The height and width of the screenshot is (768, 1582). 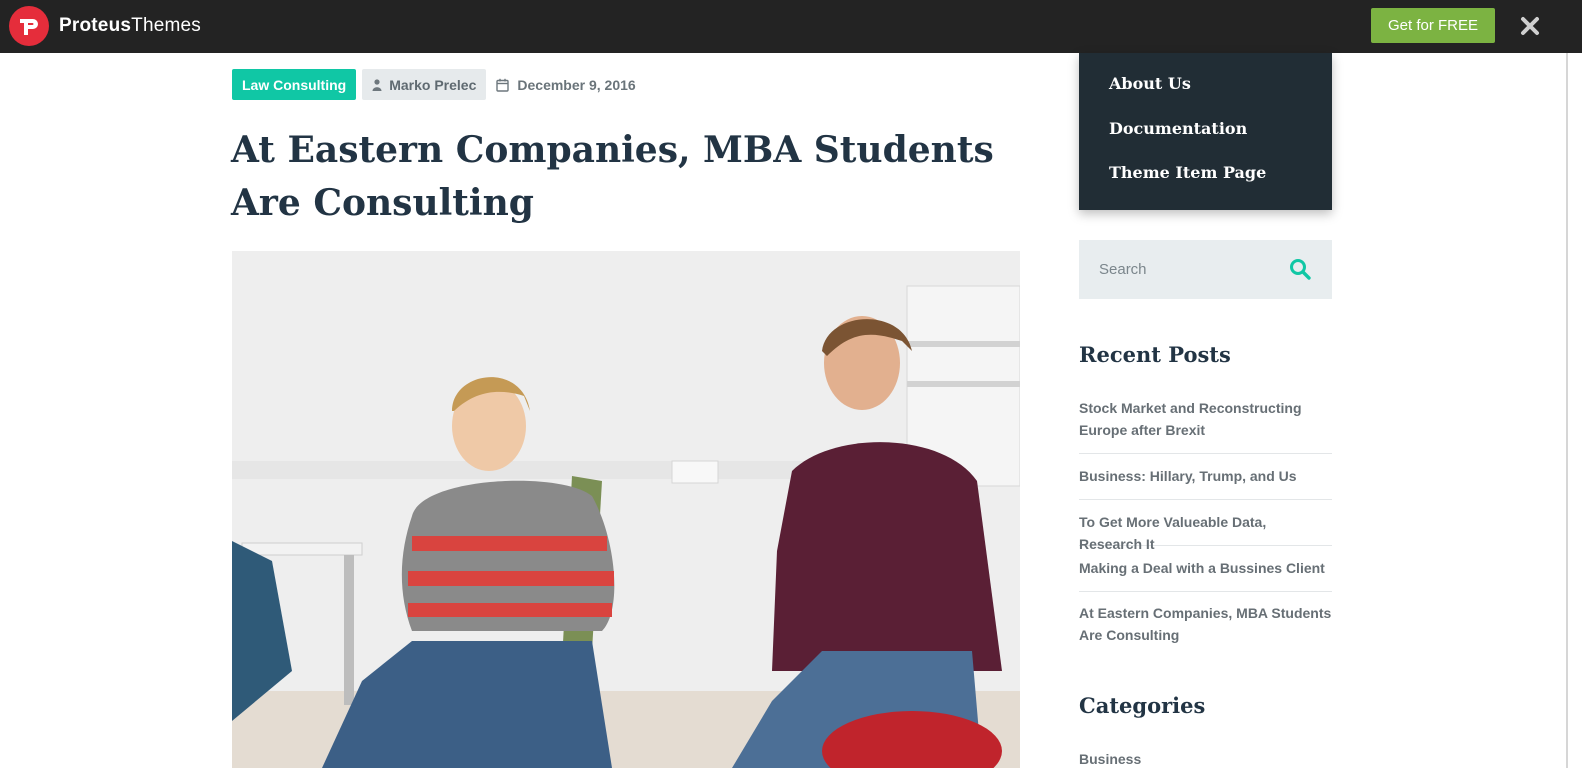 I want to click on category-link-business: Business, so click(x=1110, y=759).